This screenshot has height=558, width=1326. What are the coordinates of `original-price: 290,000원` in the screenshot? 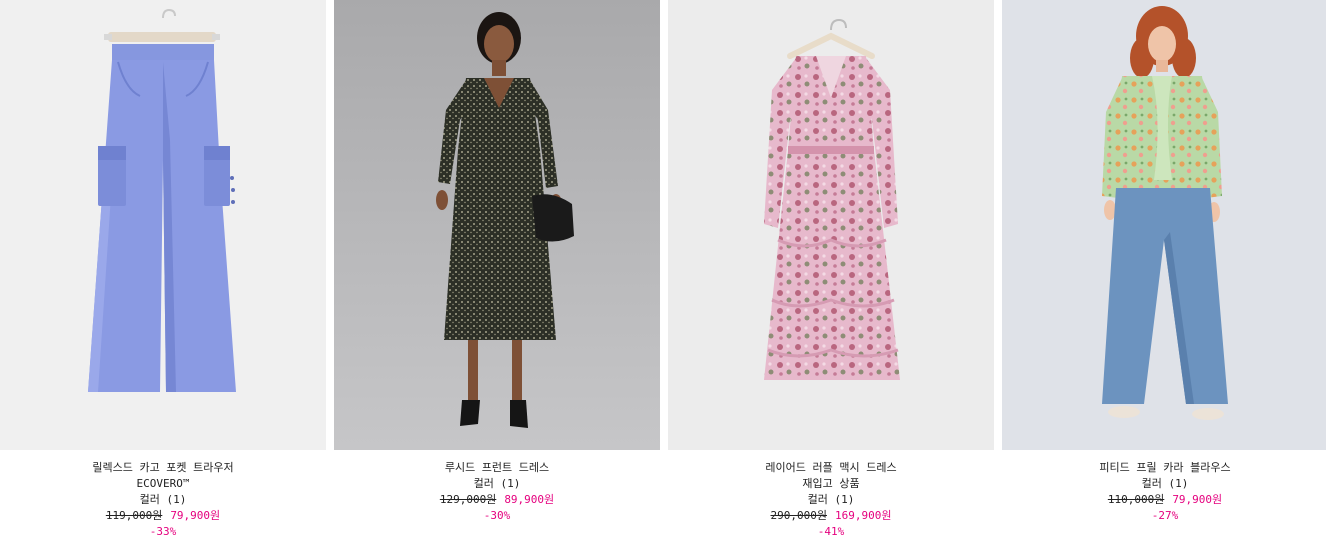 It's located at (798, 515).